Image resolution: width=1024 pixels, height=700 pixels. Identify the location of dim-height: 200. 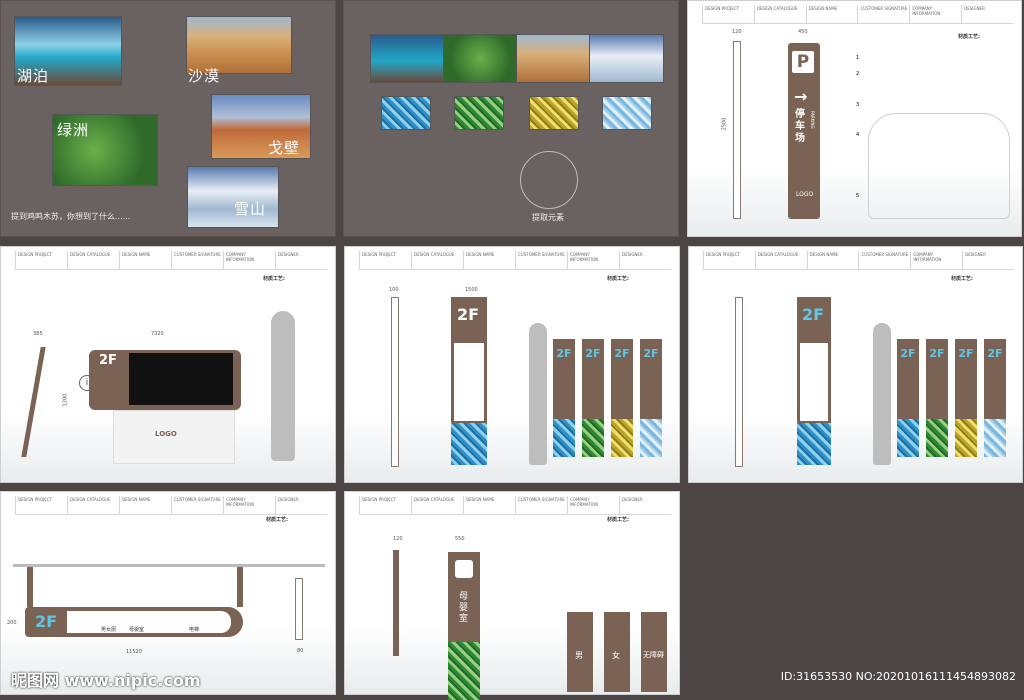
(12, 623).